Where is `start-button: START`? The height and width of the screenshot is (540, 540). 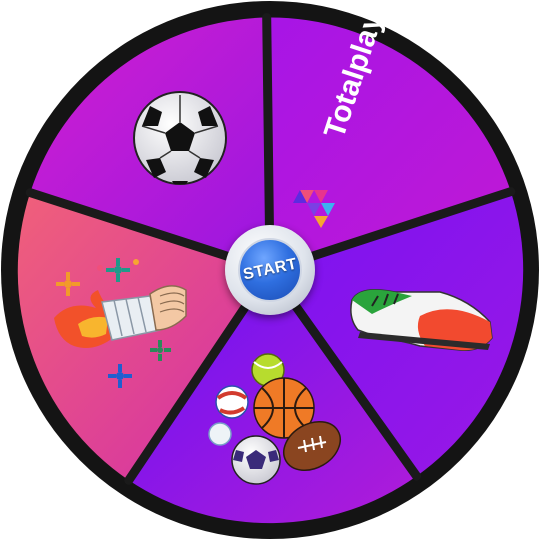
start-button: START is located at coordinates (270, 270).